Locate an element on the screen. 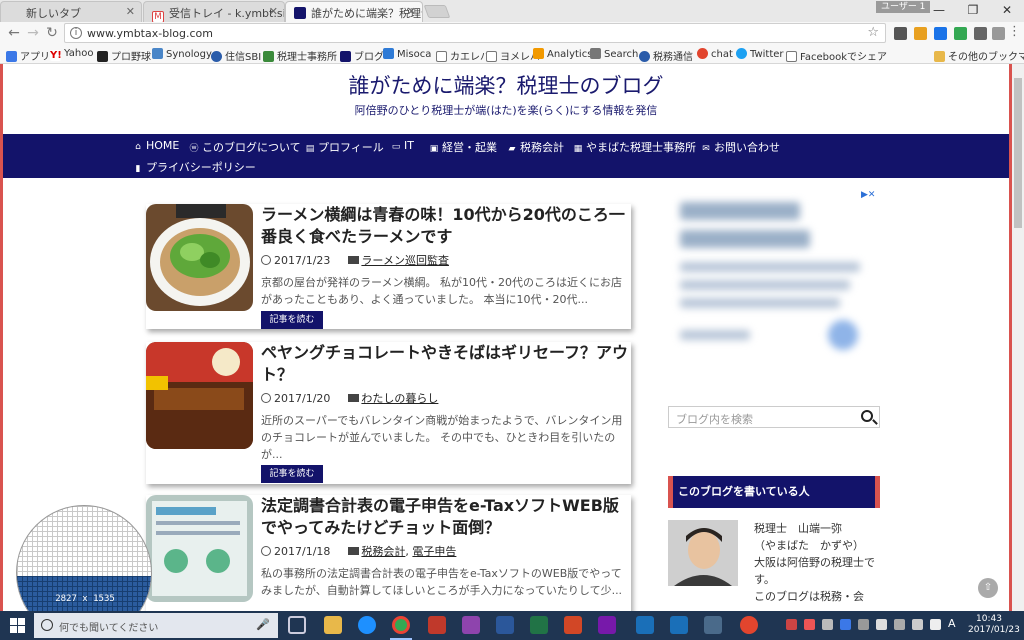  adchoices-icon: ▶✕ is located at coordinates (870, 196).